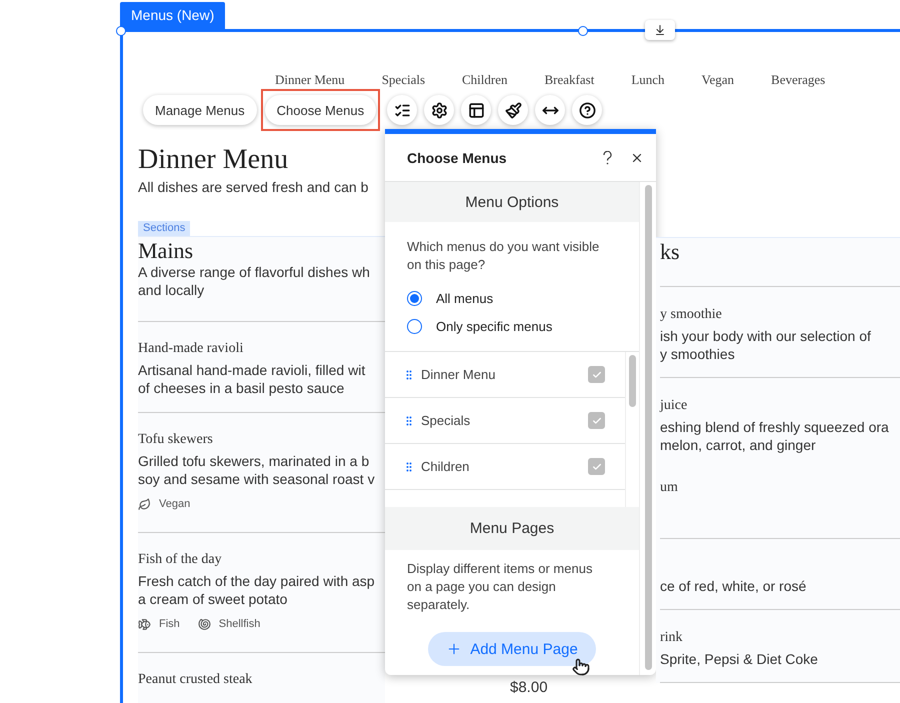 The height and width of the screenshot is (703, 900). Describe the element at coordinates (512, 528) in the screenshot. I see `section-heading: Menu Pages` at that location.